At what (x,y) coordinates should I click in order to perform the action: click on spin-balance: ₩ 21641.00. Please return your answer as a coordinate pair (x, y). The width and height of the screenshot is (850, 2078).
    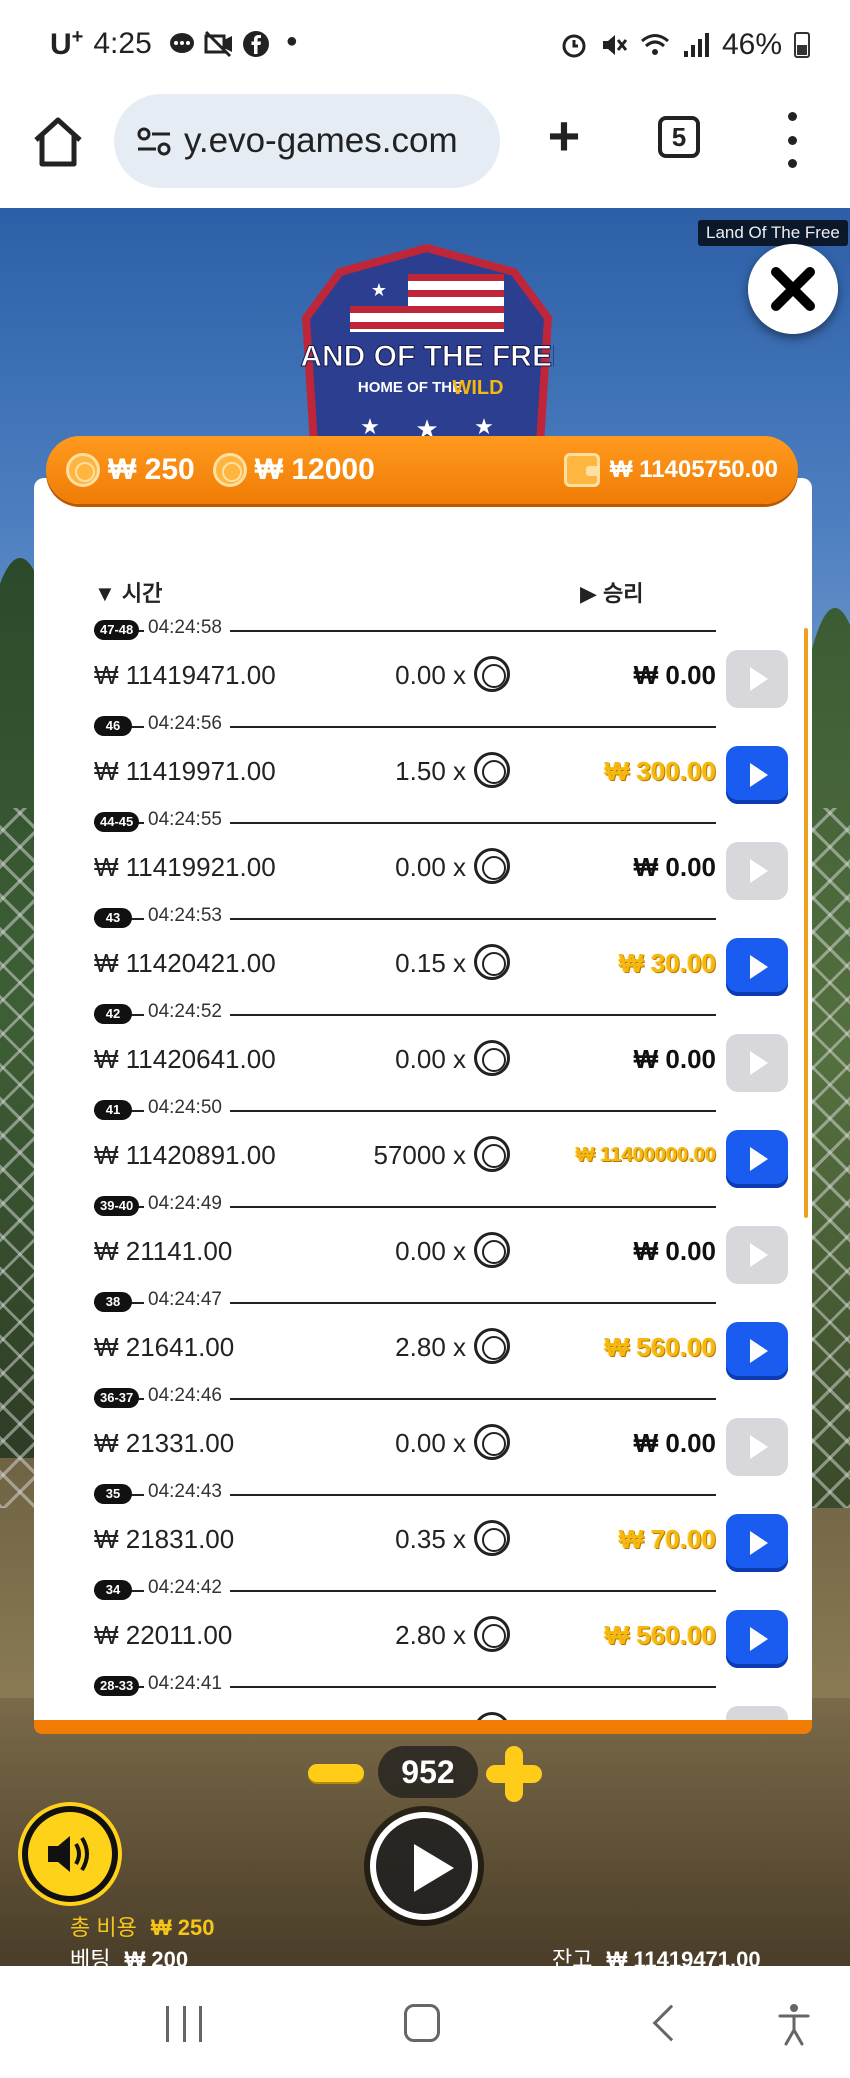
    Looking at the image, I should click on (164, 1347).